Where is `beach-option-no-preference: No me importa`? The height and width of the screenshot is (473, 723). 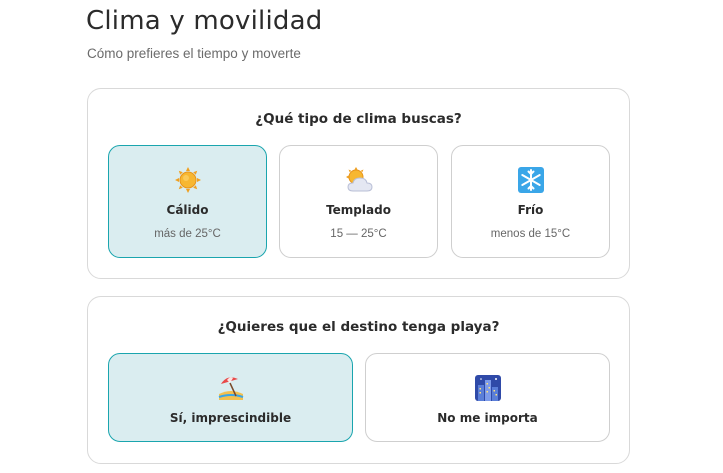 beach-option-no-preference: No me importa is located at coordinates (487, 397).